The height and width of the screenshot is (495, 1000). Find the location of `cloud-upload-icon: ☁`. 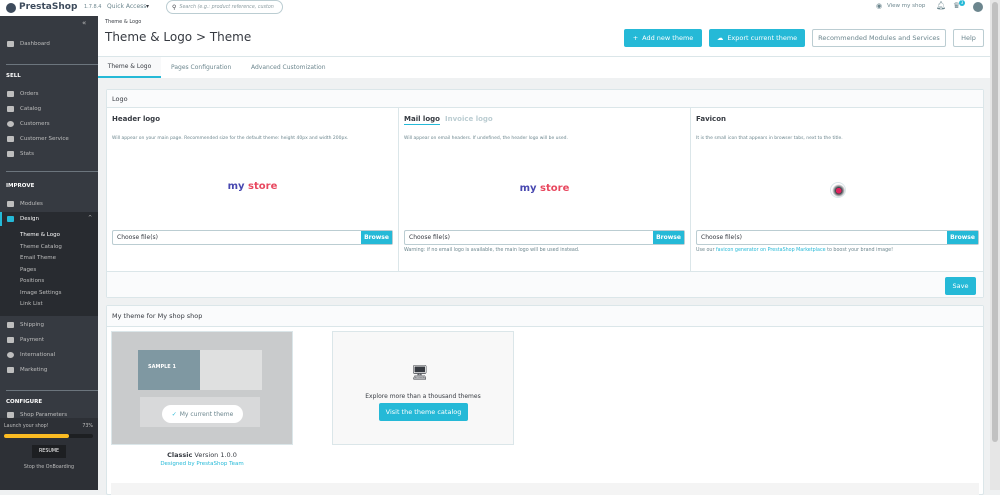

cloud-upload-icon: ☁ is located at coordinates (720, 38).